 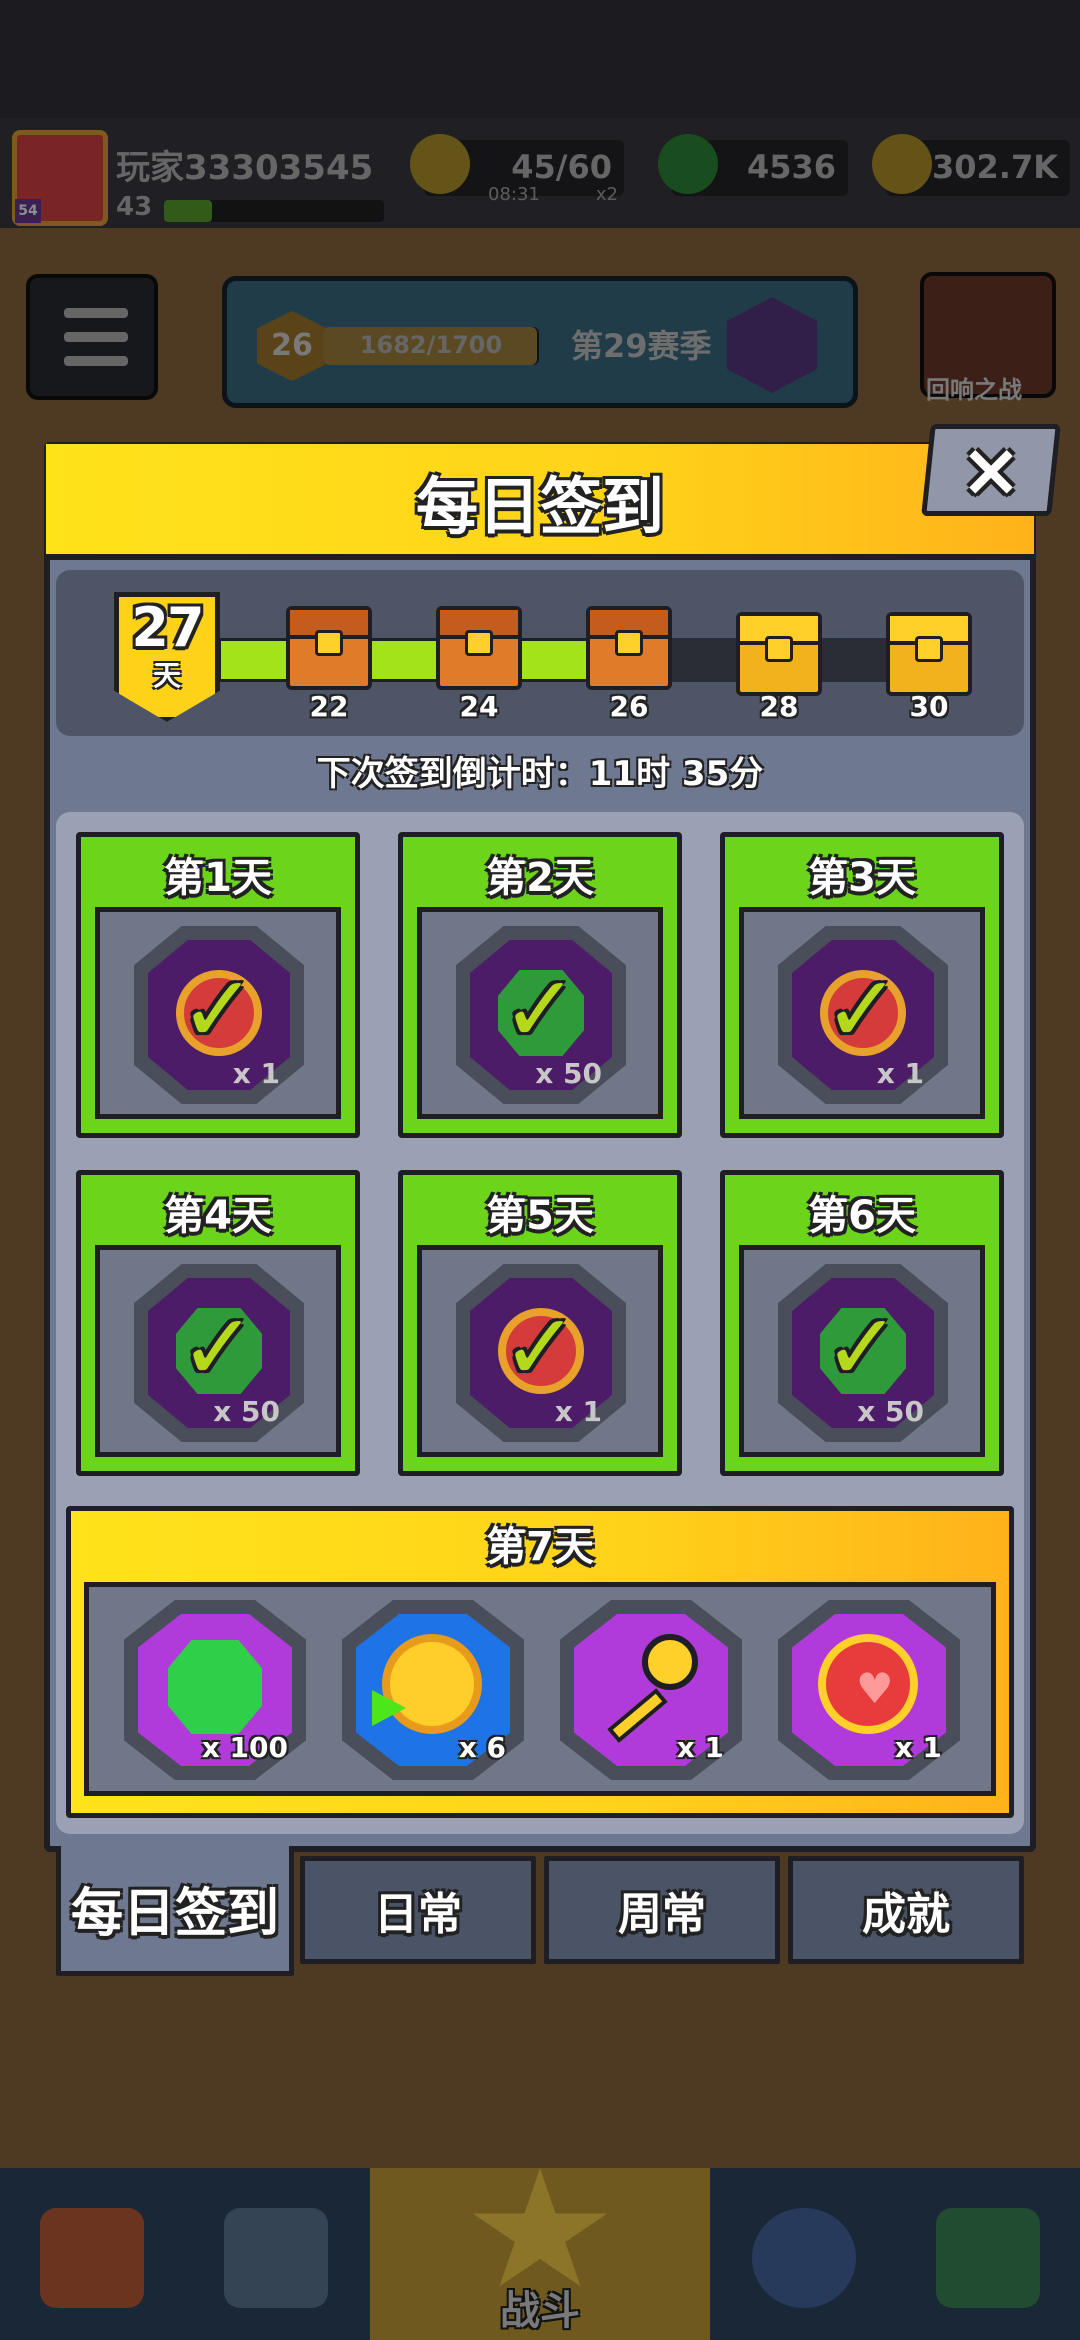 I want to click on player-avatar: 54, so click(x=60, y=178).